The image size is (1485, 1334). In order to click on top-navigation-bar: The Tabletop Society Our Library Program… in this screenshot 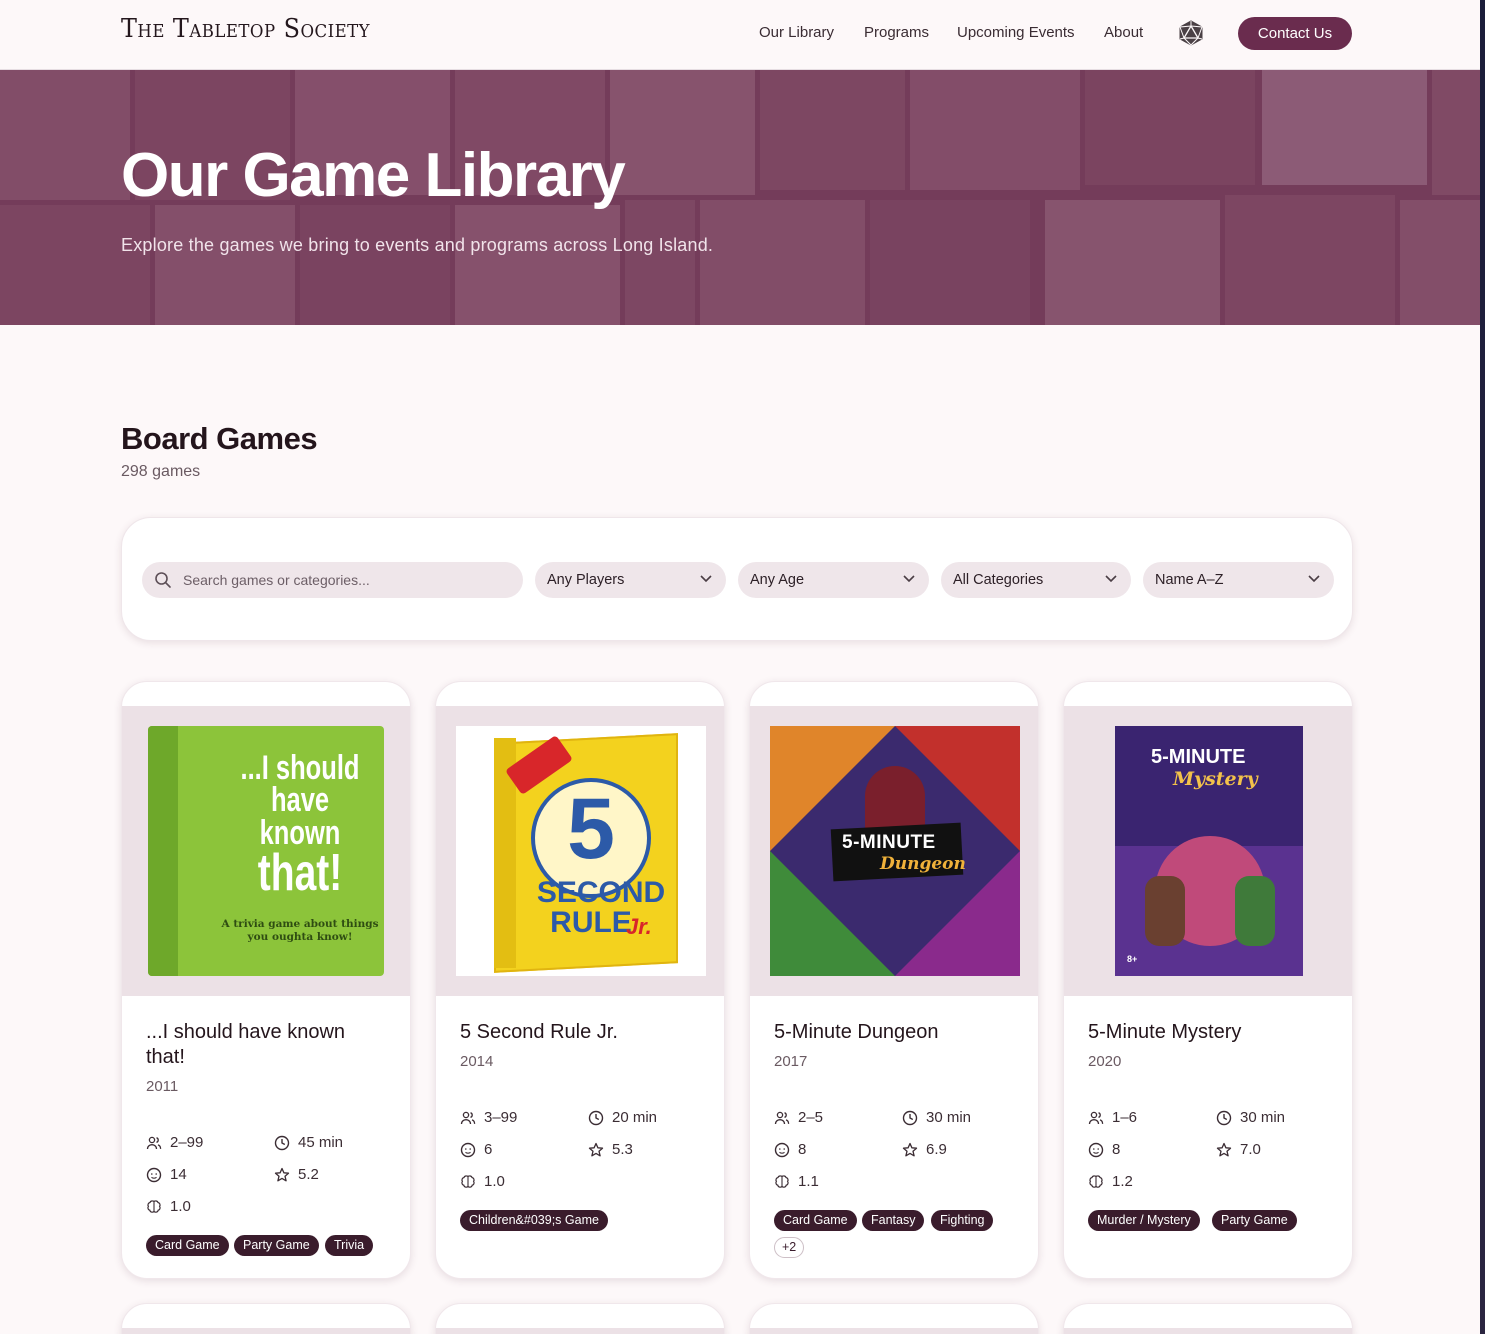, I will do `click(740, 35)`.